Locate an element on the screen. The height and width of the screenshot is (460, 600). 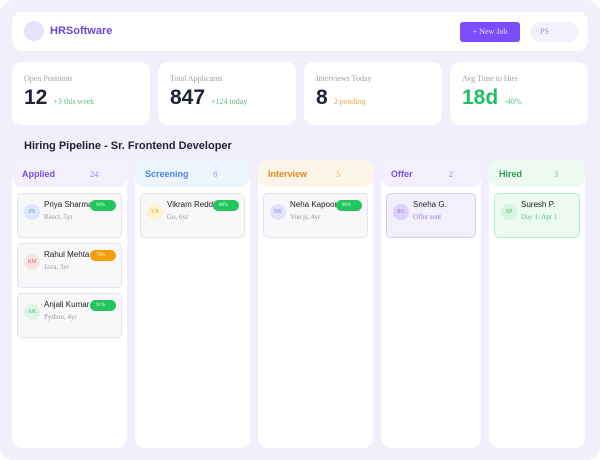
candidate-detail: Go, 6yr is located at coordinates (178, 217).